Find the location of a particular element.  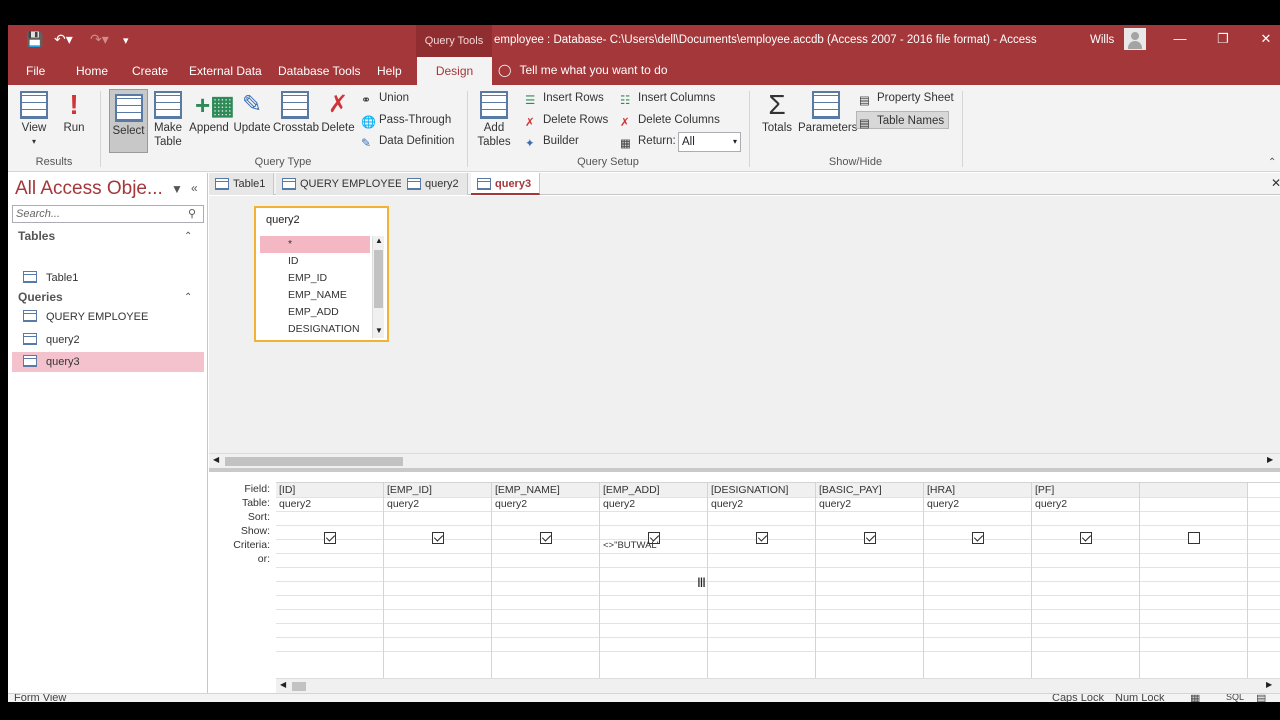

nav-menu-chevron-icon: ▼ is located at coordinates (177, 189).